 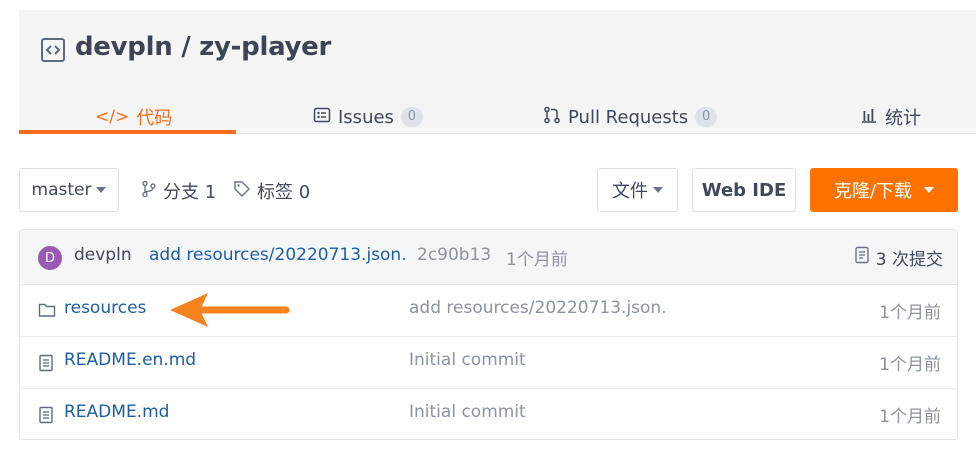 I want to click on tab-issues: Issues 0, so click(x=368, y=117).